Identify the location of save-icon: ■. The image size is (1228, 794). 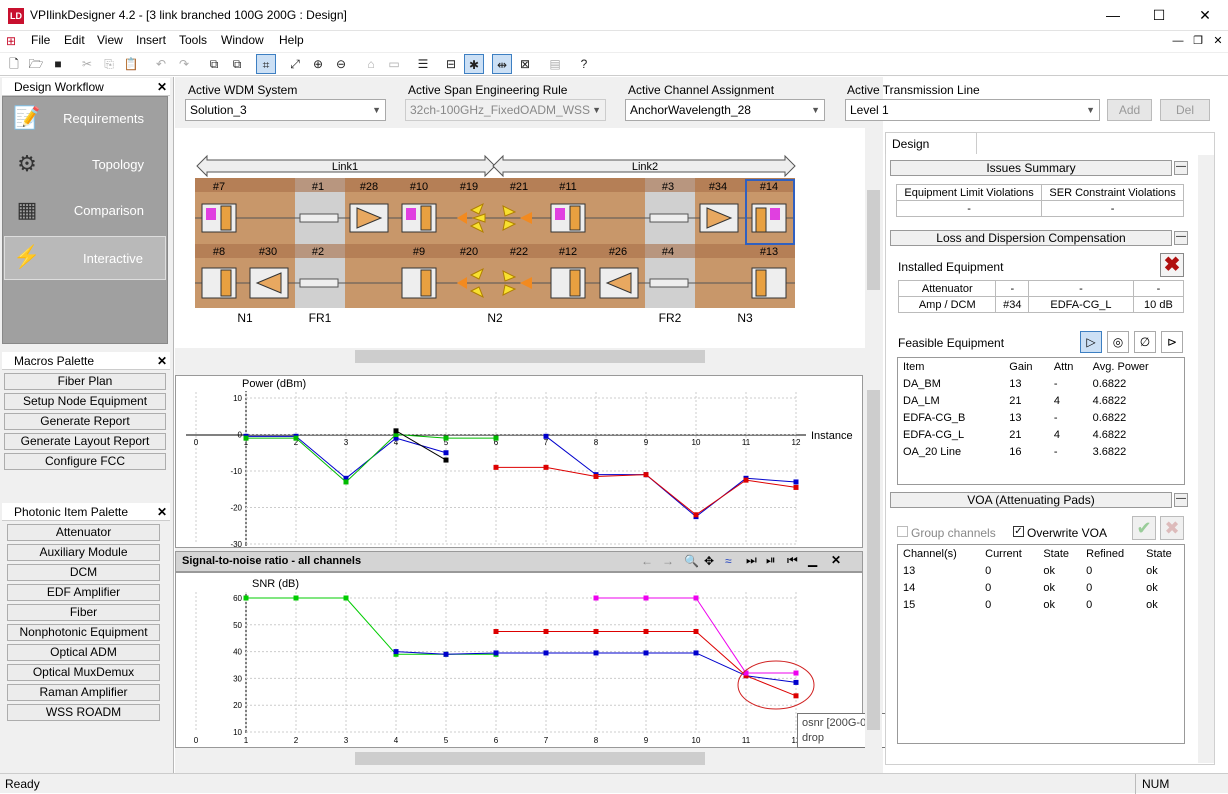
(58, 64).